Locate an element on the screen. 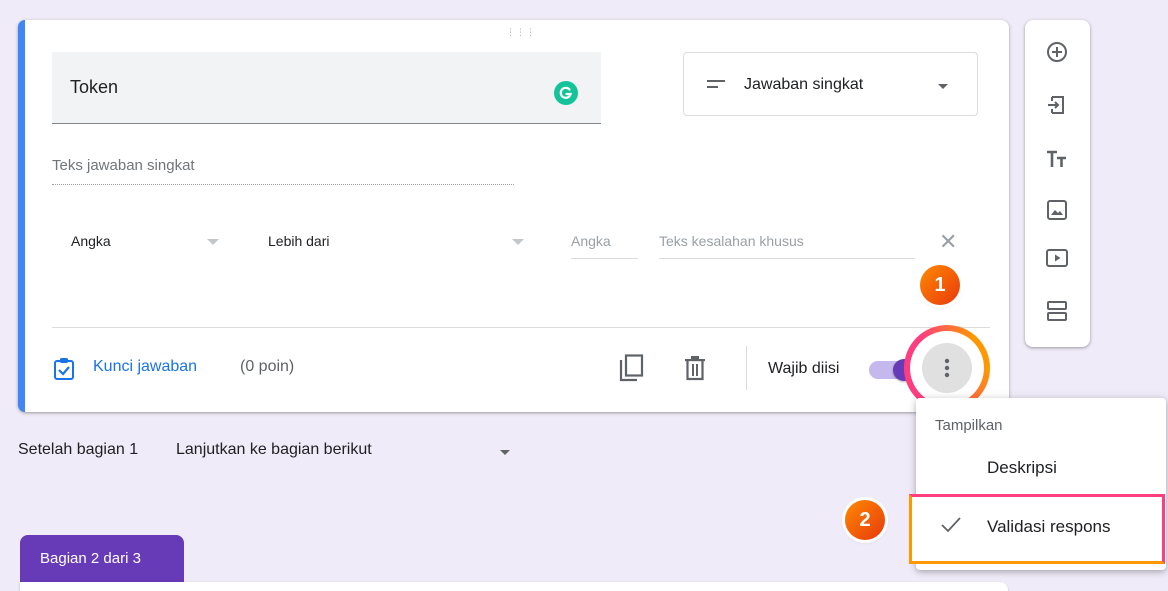  short-answer-icon is located at coordinates (716, 84).